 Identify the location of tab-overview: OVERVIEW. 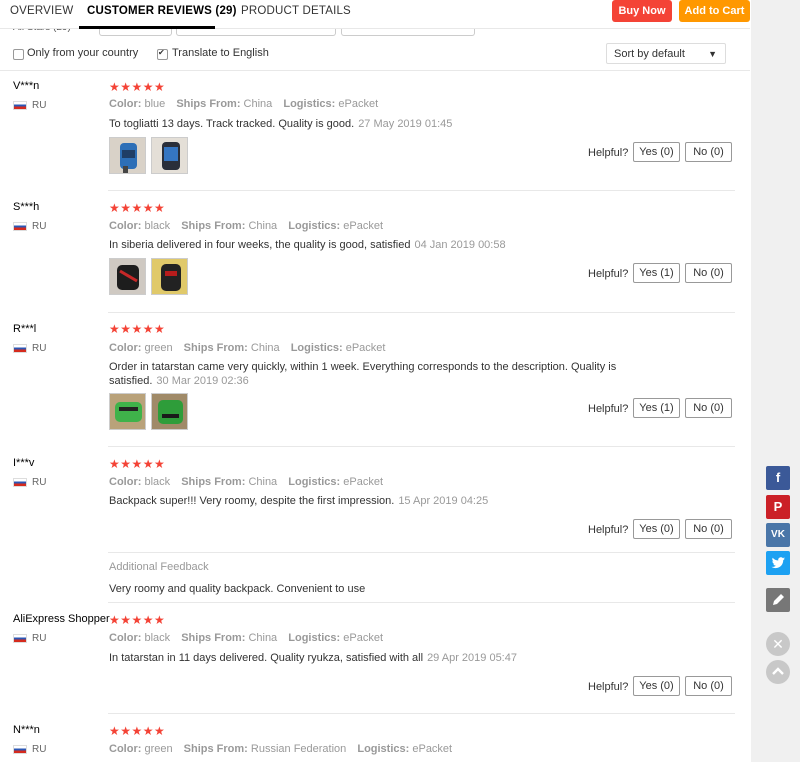
(41, 11).